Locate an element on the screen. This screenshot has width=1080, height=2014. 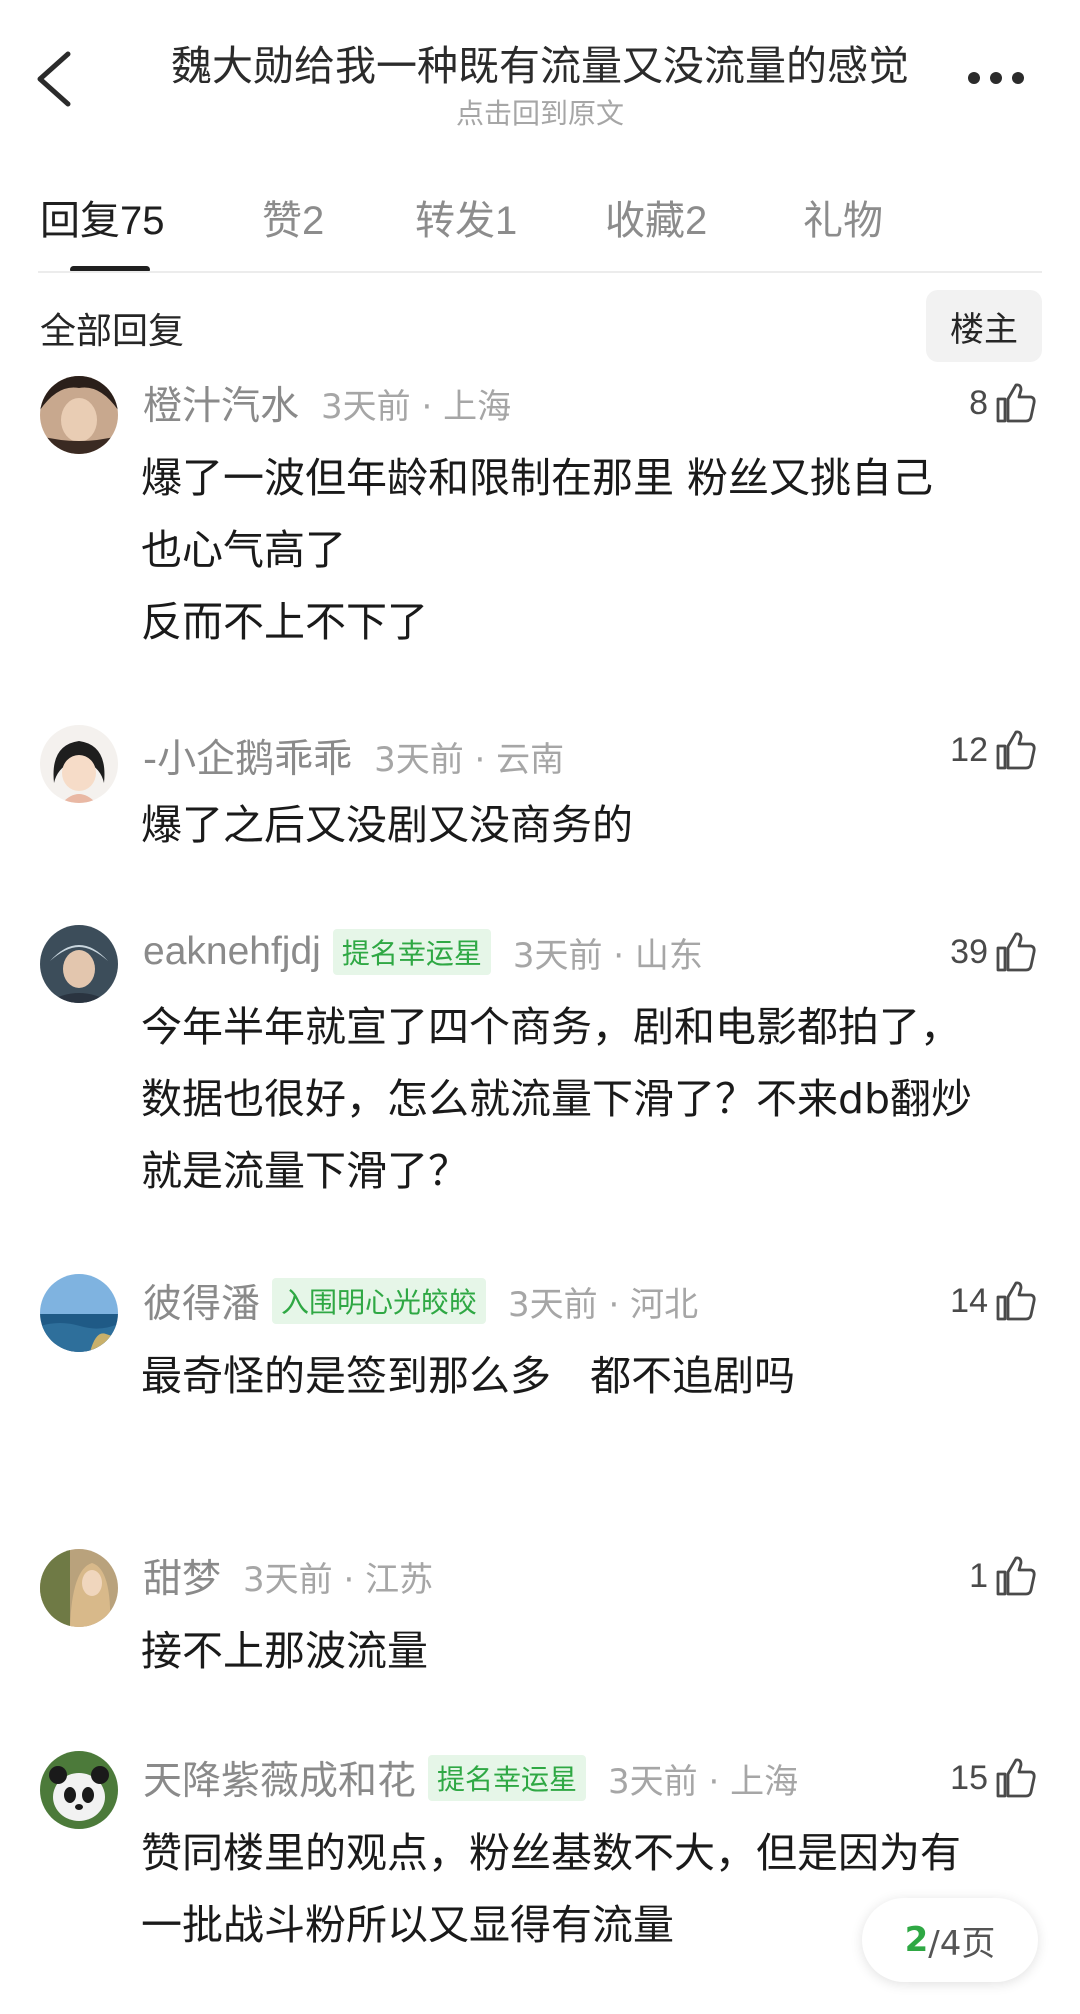
comment-header: -小企鹅乖乖 3天前 · 云南 is located at coordinates (354, 756).